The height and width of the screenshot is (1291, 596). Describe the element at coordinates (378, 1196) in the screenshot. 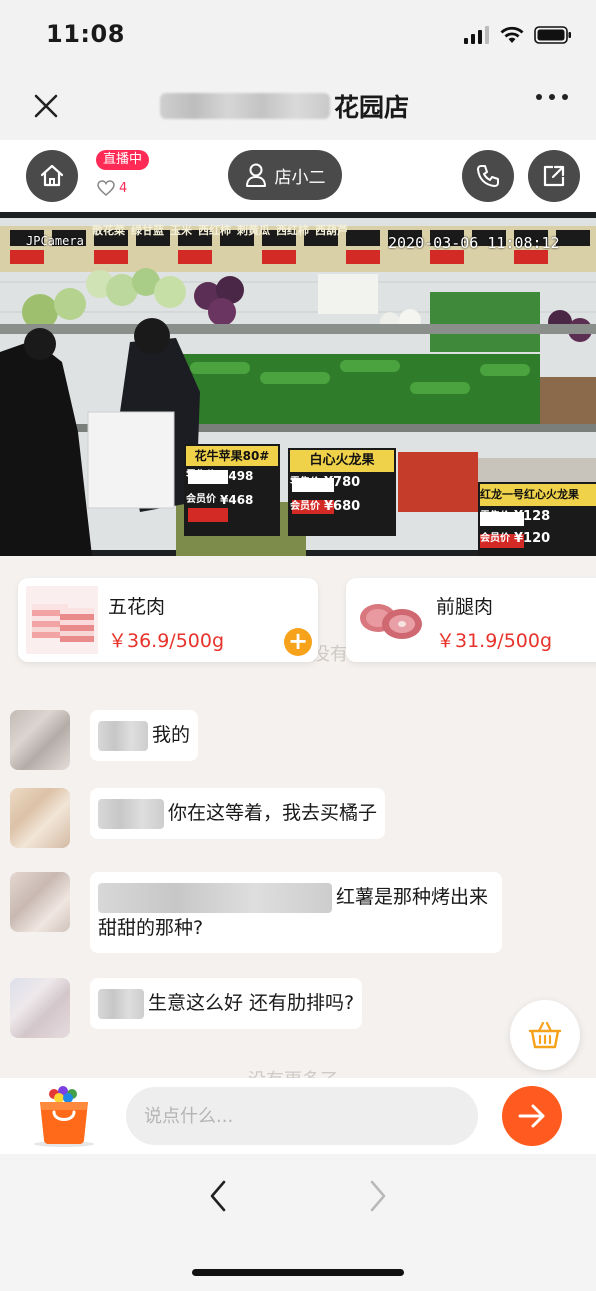

I see `chevron-right-icon` at that location.